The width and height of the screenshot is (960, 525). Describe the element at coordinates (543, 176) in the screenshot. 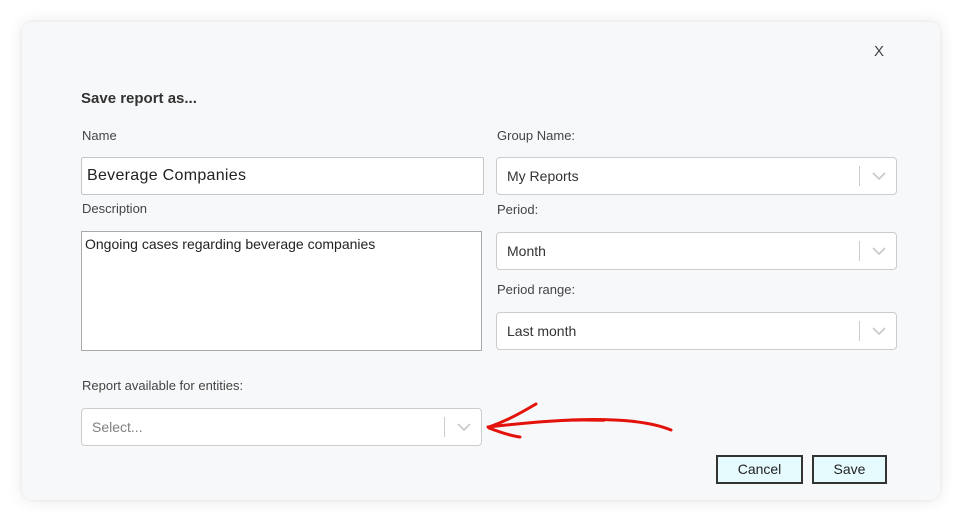

I see `group-name-value: My Reports` at that location.